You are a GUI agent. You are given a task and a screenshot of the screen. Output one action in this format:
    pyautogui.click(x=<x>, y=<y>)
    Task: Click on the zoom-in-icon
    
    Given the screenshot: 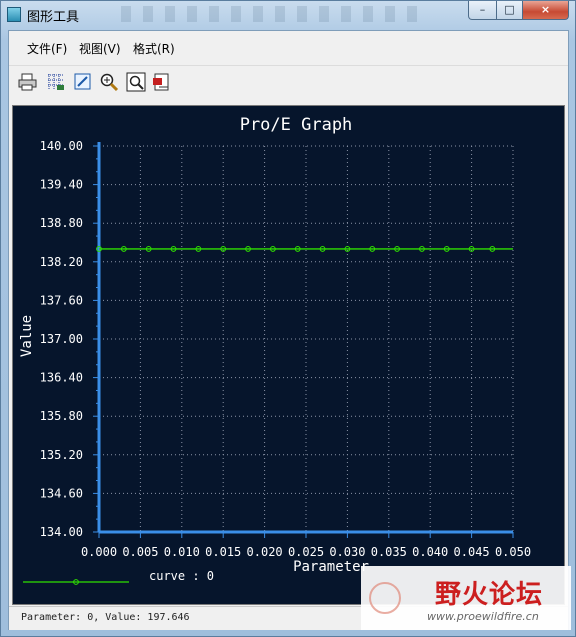 What is the action you would take?
    pyautogui.click(x=109, y=82)
    